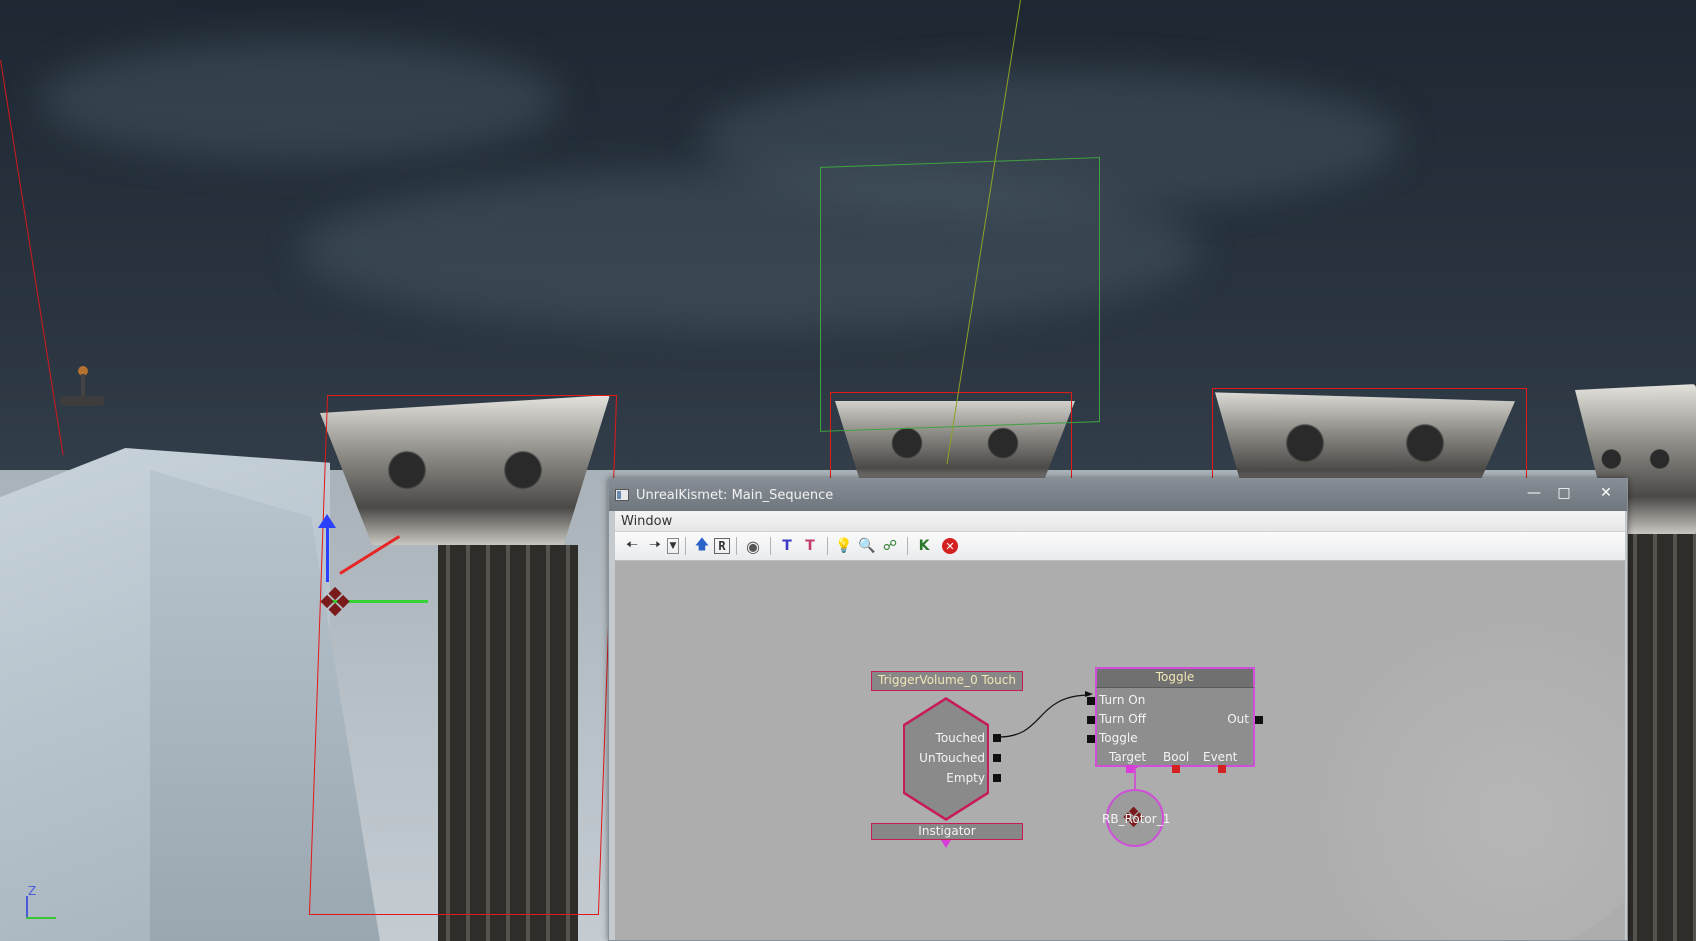 This screenshot has width=1696, height=941. I want to click on trigger-volume-box, so click(960, 294).